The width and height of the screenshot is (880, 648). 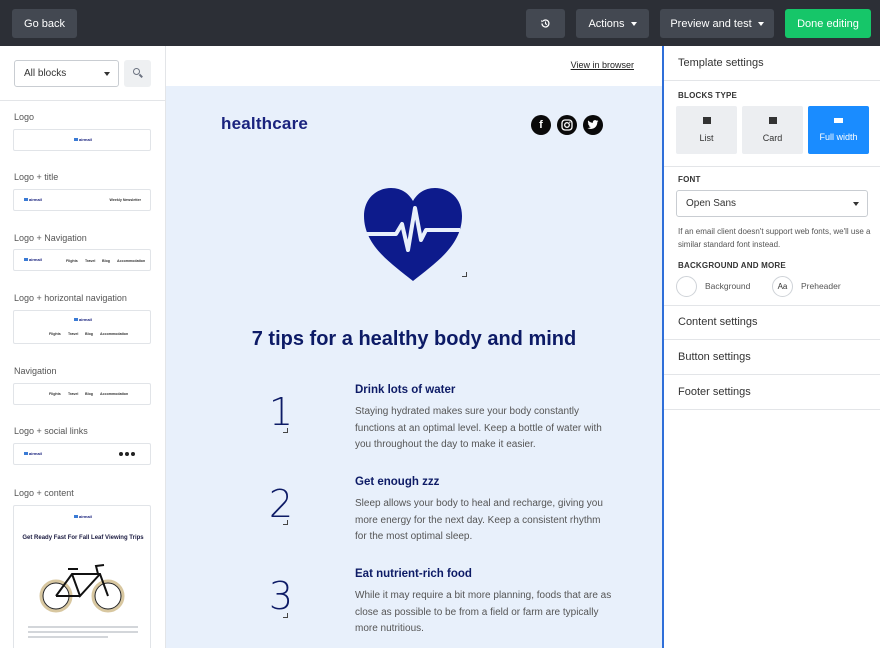 I want to click on actions-dropdown-button: Actions, so click(x=612, y=23).